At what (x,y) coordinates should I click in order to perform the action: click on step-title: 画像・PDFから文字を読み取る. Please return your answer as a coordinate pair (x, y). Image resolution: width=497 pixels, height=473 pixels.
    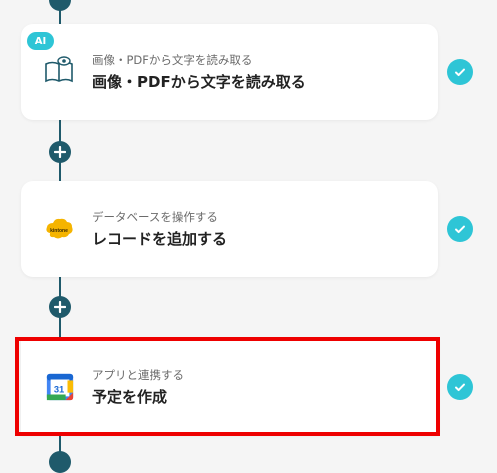
    Looking at the image, I should click on (199, 82).